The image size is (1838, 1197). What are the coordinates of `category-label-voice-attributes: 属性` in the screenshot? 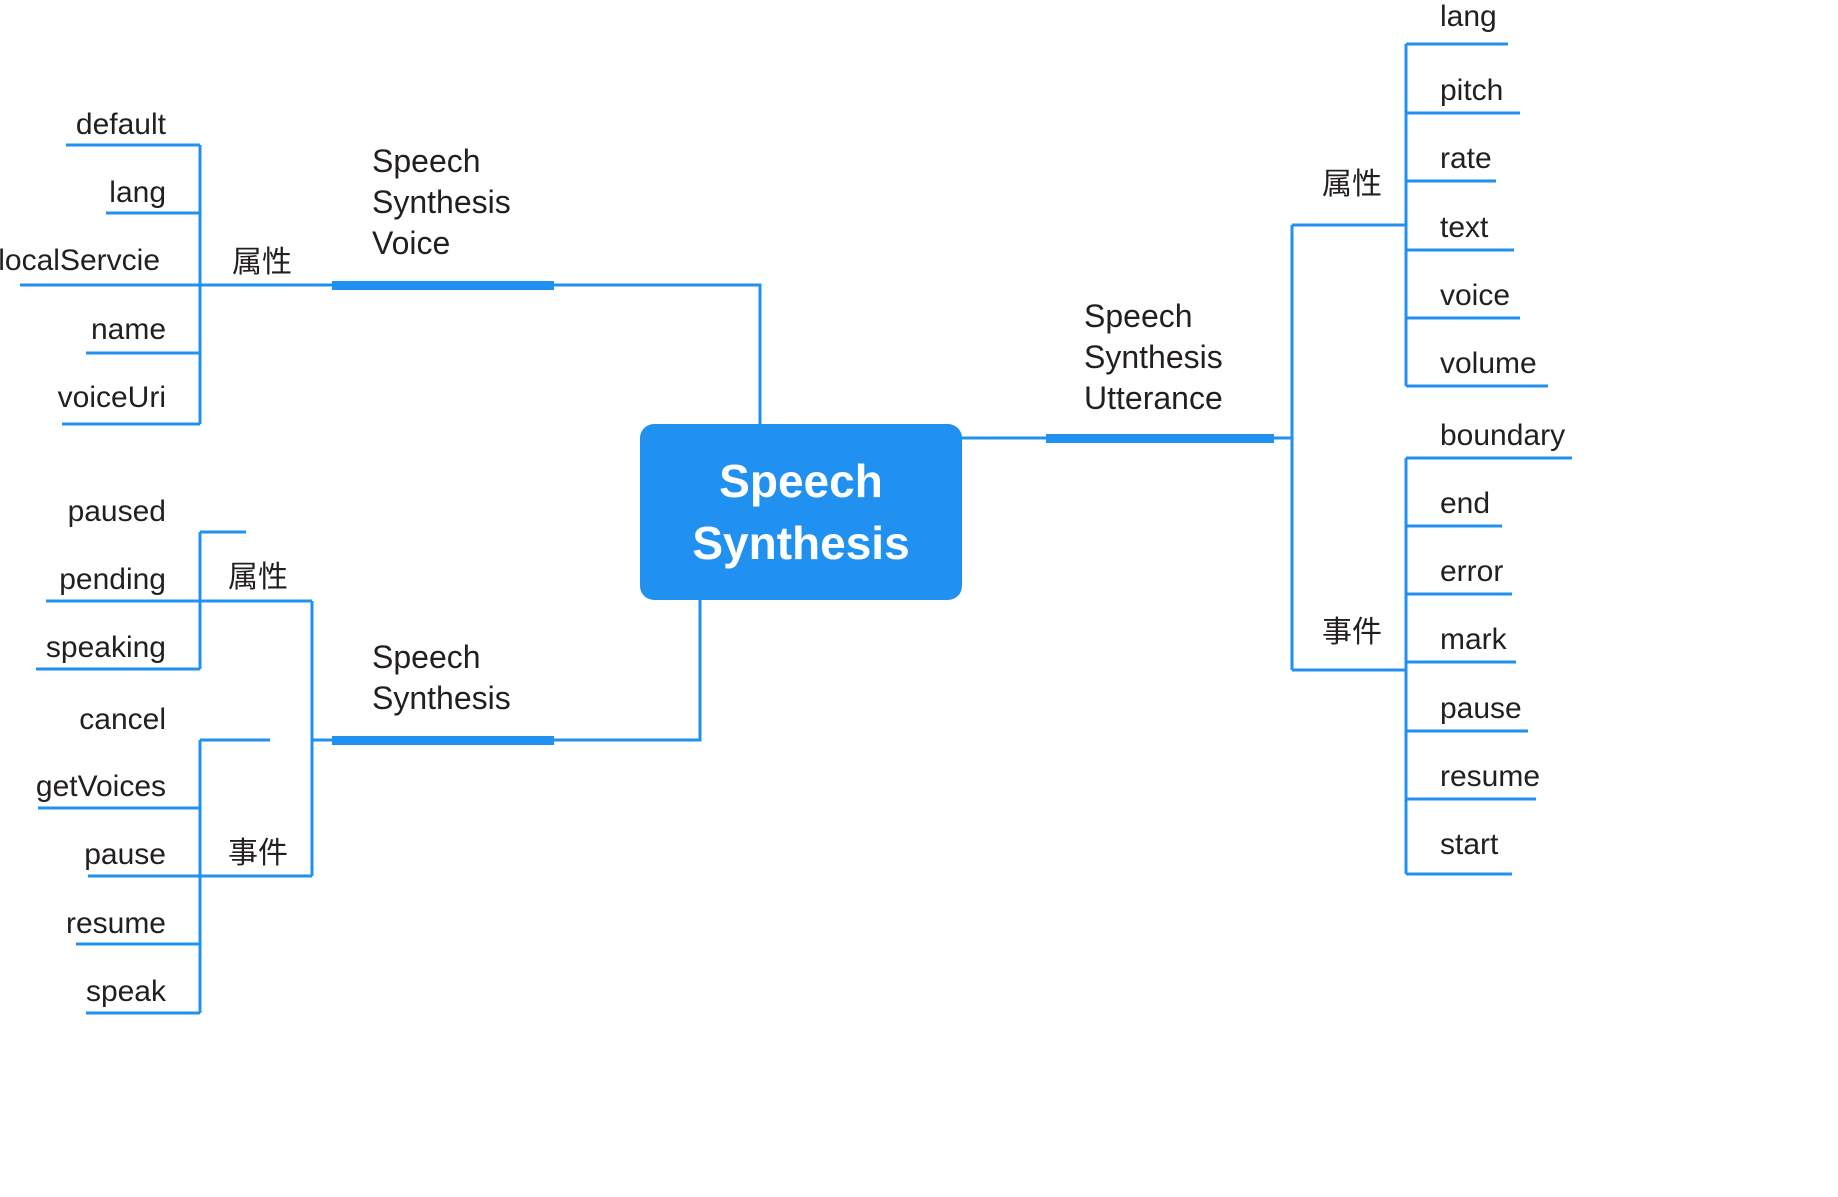 It's located at (262, 263).